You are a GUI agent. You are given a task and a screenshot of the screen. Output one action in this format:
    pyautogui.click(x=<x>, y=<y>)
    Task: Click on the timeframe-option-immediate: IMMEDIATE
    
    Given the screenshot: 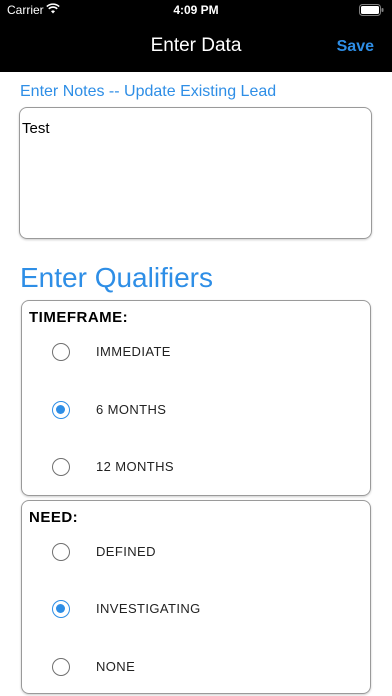 What is the action you would take?
    pyautogui.click(x=202, y=351)
    